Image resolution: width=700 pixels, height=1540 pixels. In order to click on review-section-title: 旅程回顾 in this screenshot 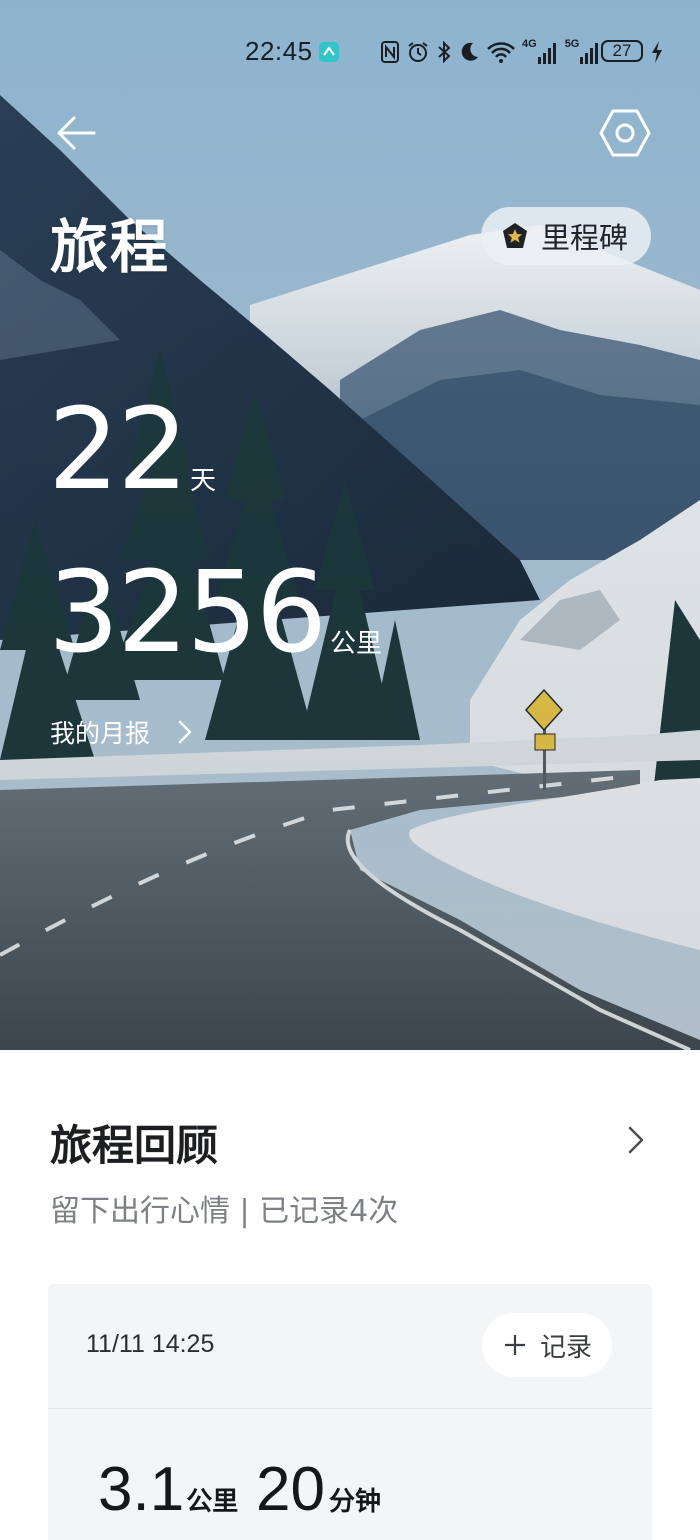, I will do `click(134, 1142)`.